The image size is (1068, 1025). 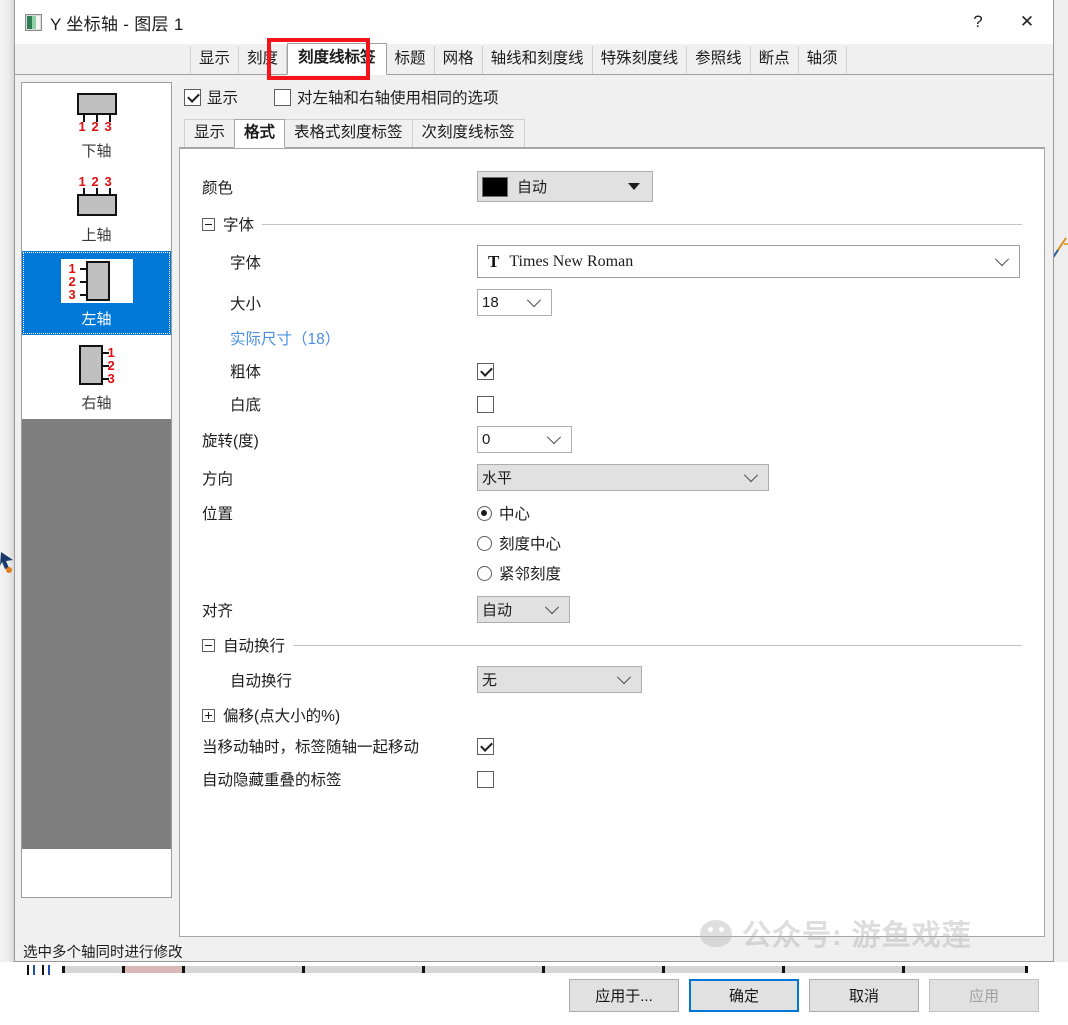 What do you see at coordinates (192, 97) in the screenshot?
I see `show-checkbox` at bounding box center [192, 97].